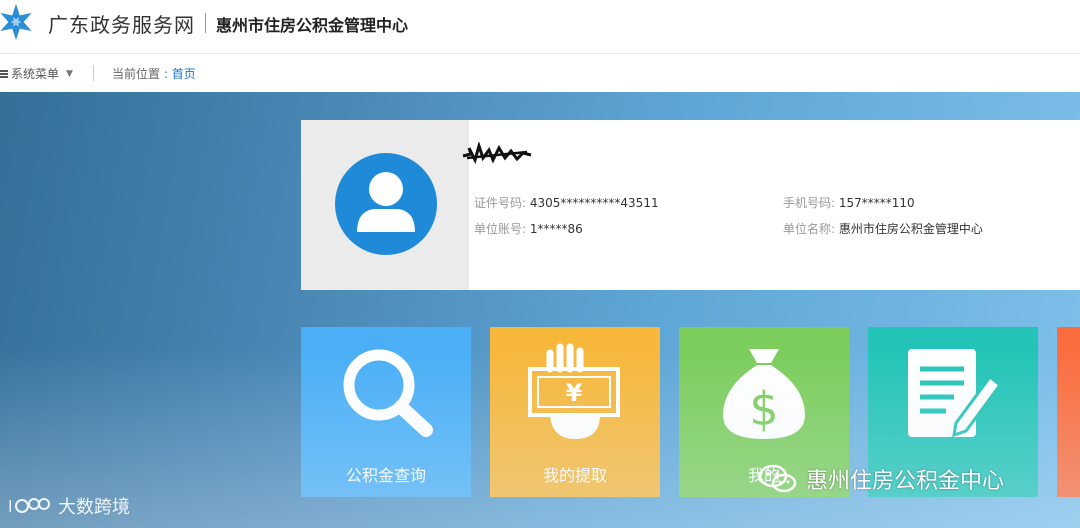  What do you see at coordinates (29, 506) in the screenshot?
I see `watermark-logo-icon: l` at bounding box center [29, 506].